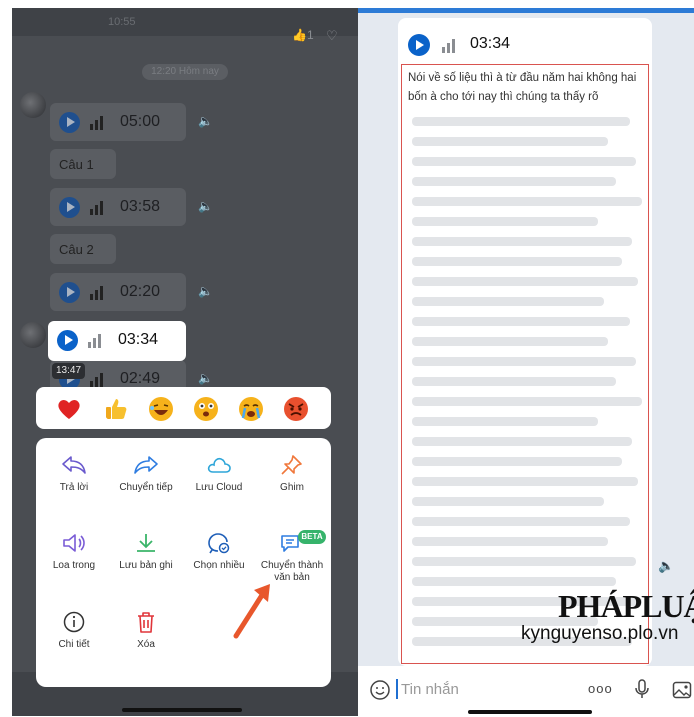 The height and width of the screenshot is (717, 694). I want to click on like-count-icon: 👍1, so click(303, 35).